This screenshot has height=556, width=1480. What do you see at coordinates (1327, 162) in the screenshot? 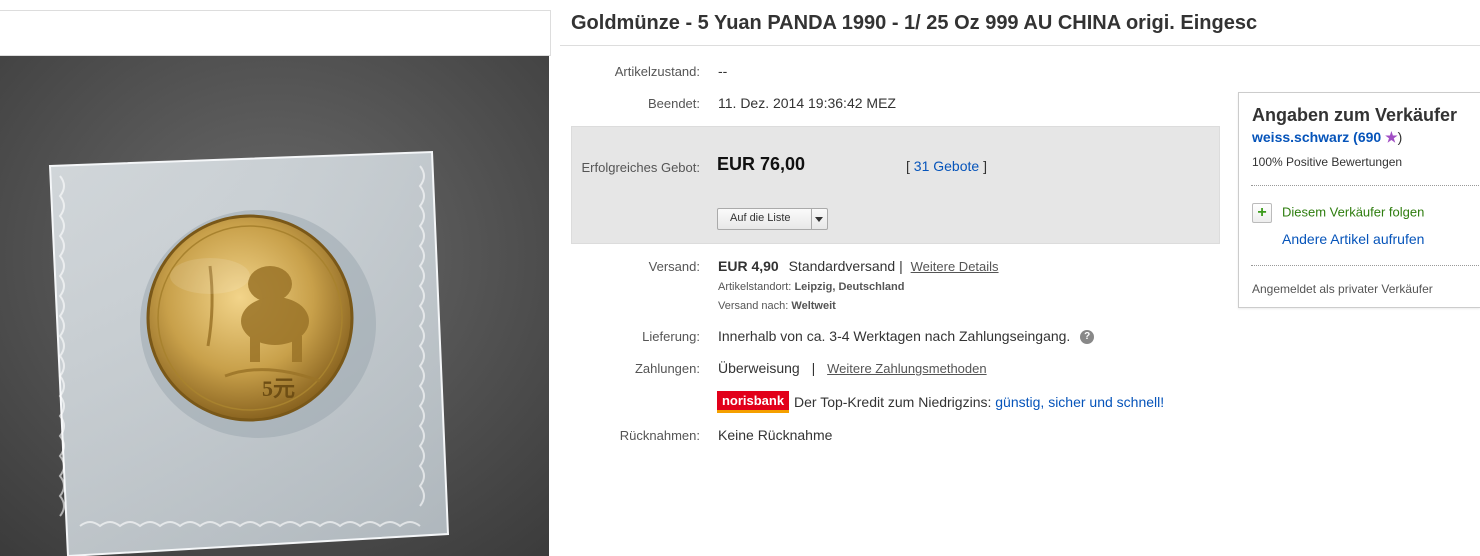
I see `positive-feedback: 100% Positive Bewertungen` at bounding box center [1327, 162].